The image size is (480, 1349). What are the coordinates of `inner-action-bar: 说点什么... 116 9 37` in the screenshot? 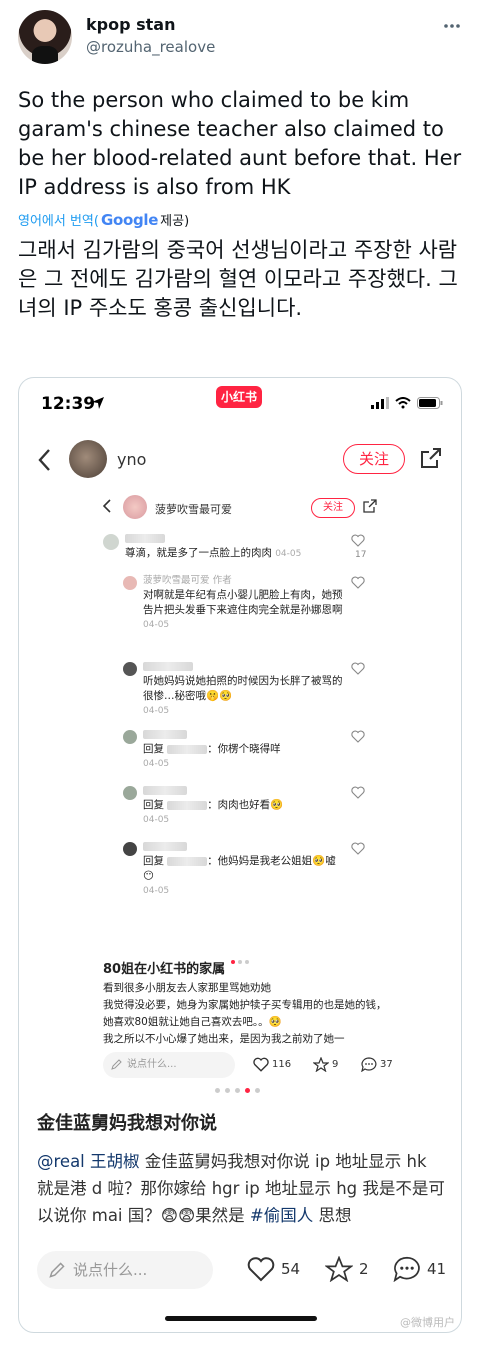 It's located at (253, 1065).